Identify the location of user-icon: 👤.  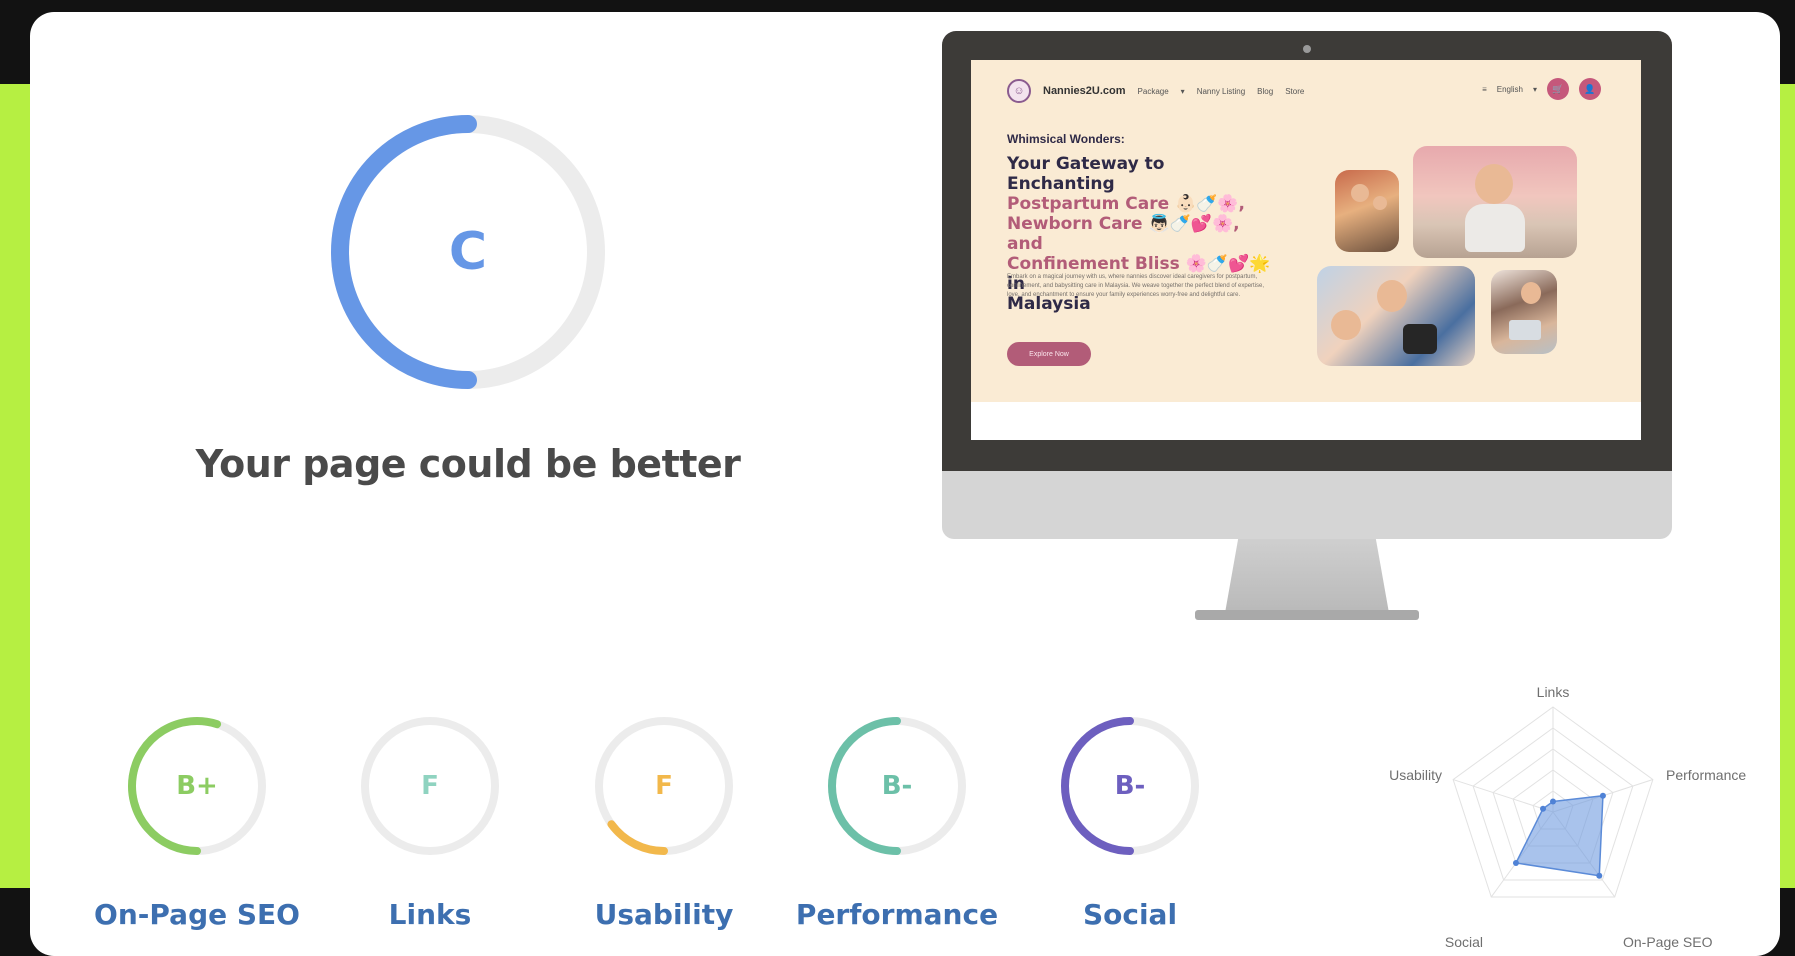
(1590, 89).